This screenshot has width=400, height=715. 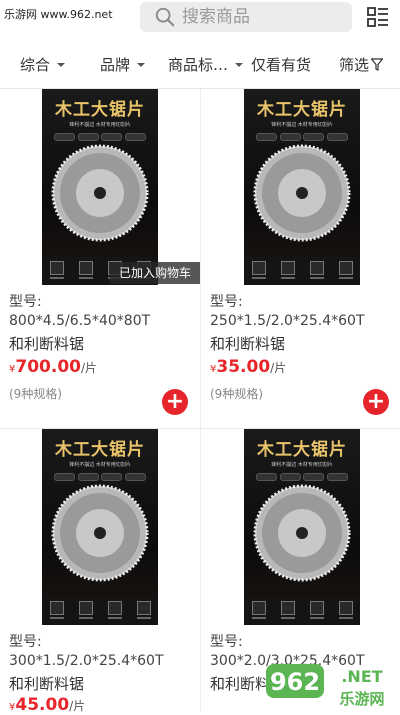 I want to click on product-price: ¥700.00/片, so click(x=53, y=367).